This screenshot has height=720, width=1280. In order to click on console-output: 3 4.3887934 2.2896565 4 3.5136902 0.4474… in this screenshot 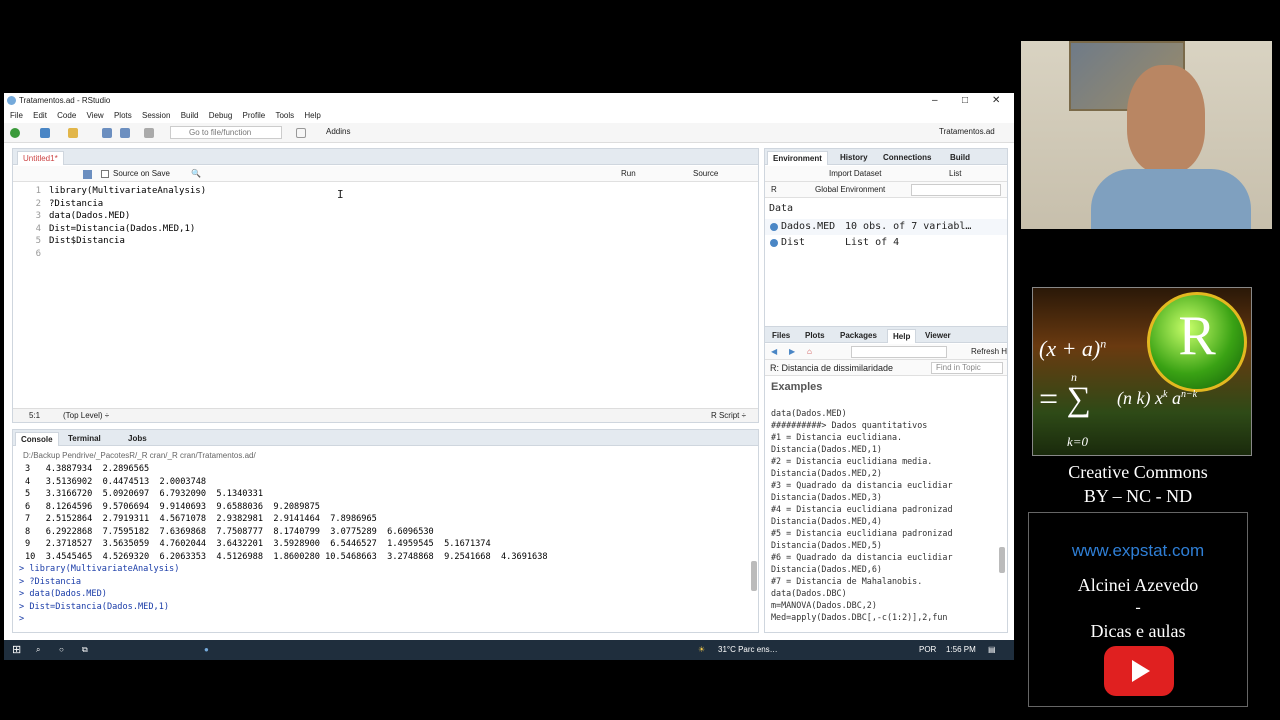, I will do `click(382, 547)`.